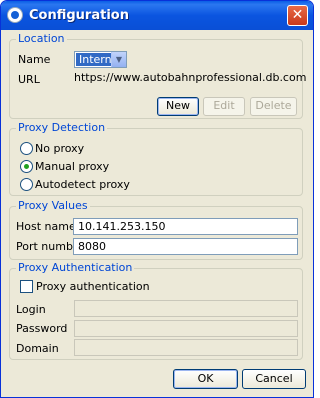 The image size is (320, 398). Describe the element at coordinates (26, 166) in the screenshot. I see `manual-proxy-radio` at that location.